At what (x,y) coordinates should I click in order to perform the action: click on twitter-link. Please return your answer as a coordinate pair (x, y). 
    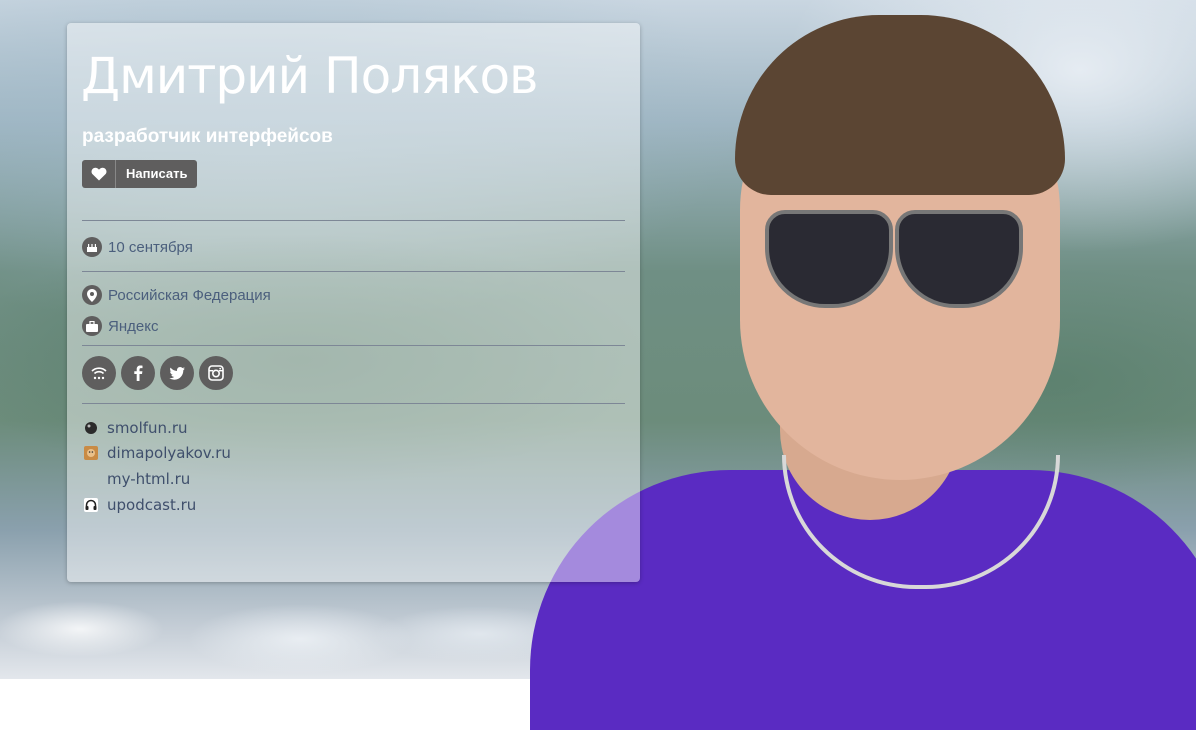
    Looking at the image, I should click on (177, 373).